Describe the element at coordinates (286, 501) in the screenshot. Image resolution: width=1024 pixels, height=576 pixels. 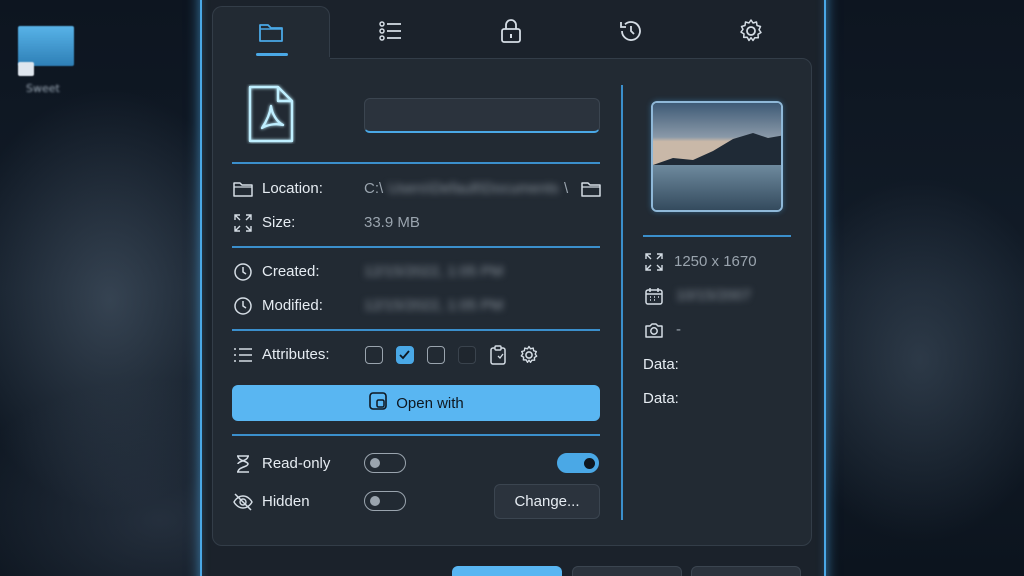
I see `hidden-label: Hidden` at that location.